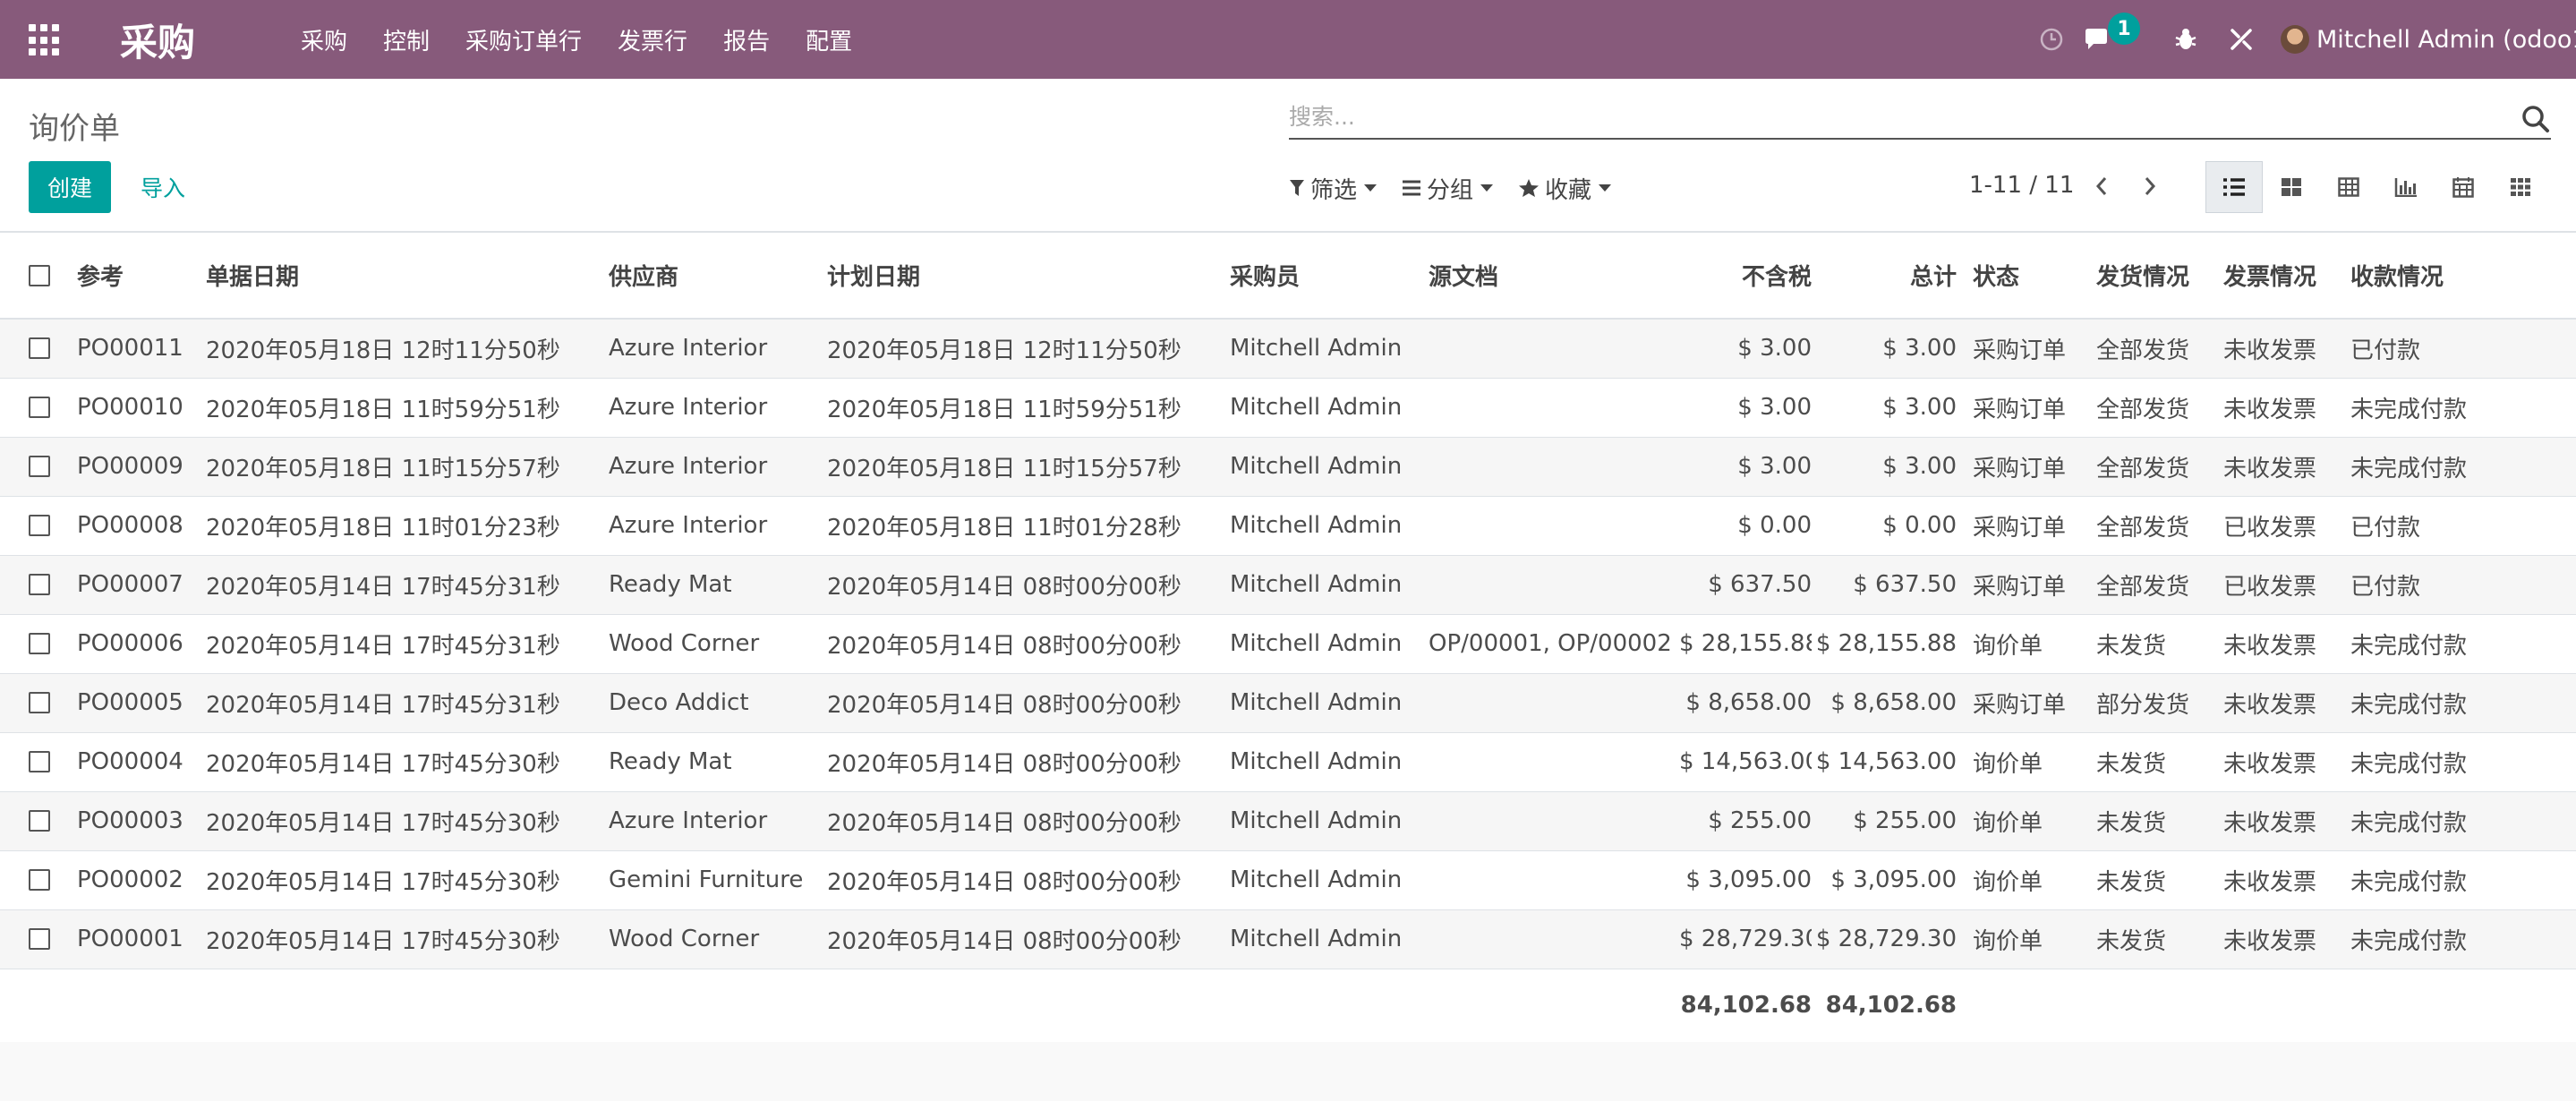 This screenshot has height=1101, width=2576. What do you see at coordinates (157, 40) in the screenshot?
I see `app-brand: 采购` at bounding box center [157, 40].